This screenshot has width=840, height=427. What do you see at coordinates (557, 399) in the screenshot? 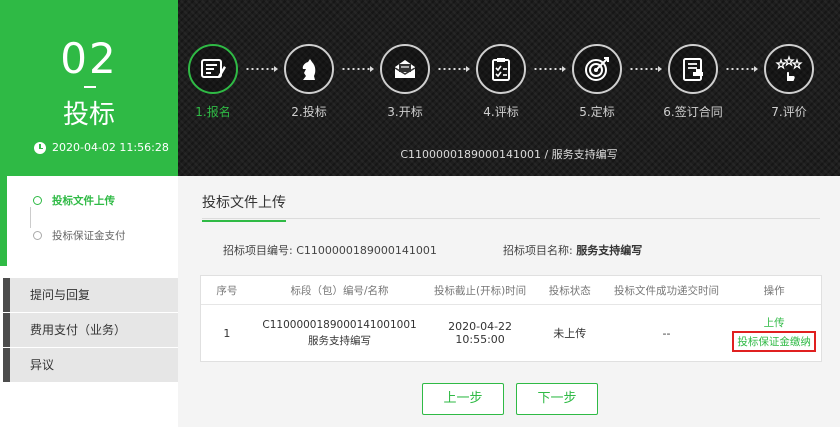
I see `next-step-button: 下一步` at bounding box center [557, 399].